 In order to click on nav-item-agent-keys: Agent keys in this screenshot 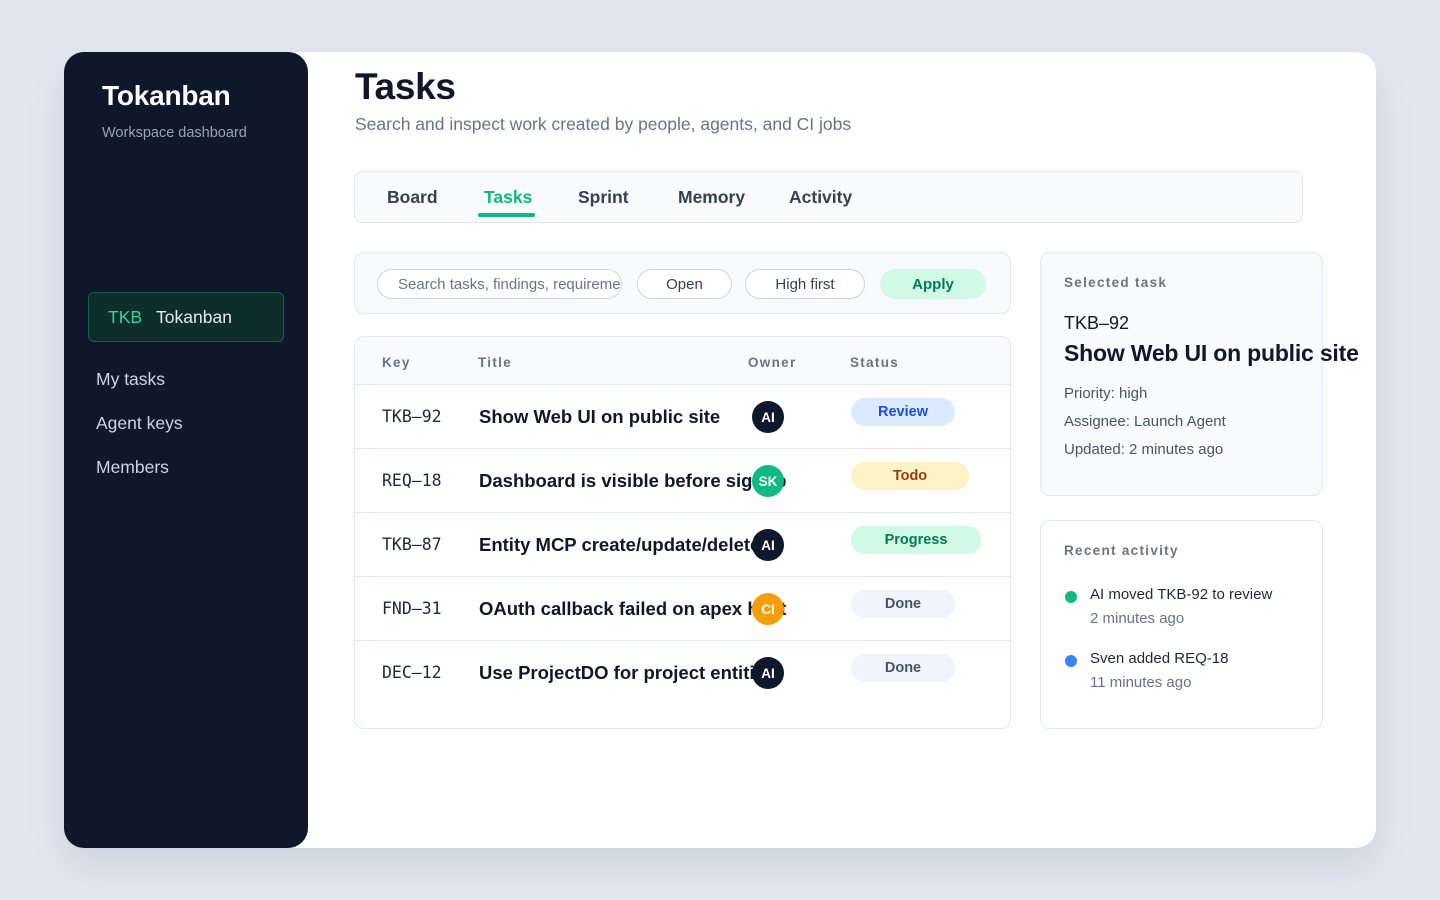, I will do `click(139, 423)`.